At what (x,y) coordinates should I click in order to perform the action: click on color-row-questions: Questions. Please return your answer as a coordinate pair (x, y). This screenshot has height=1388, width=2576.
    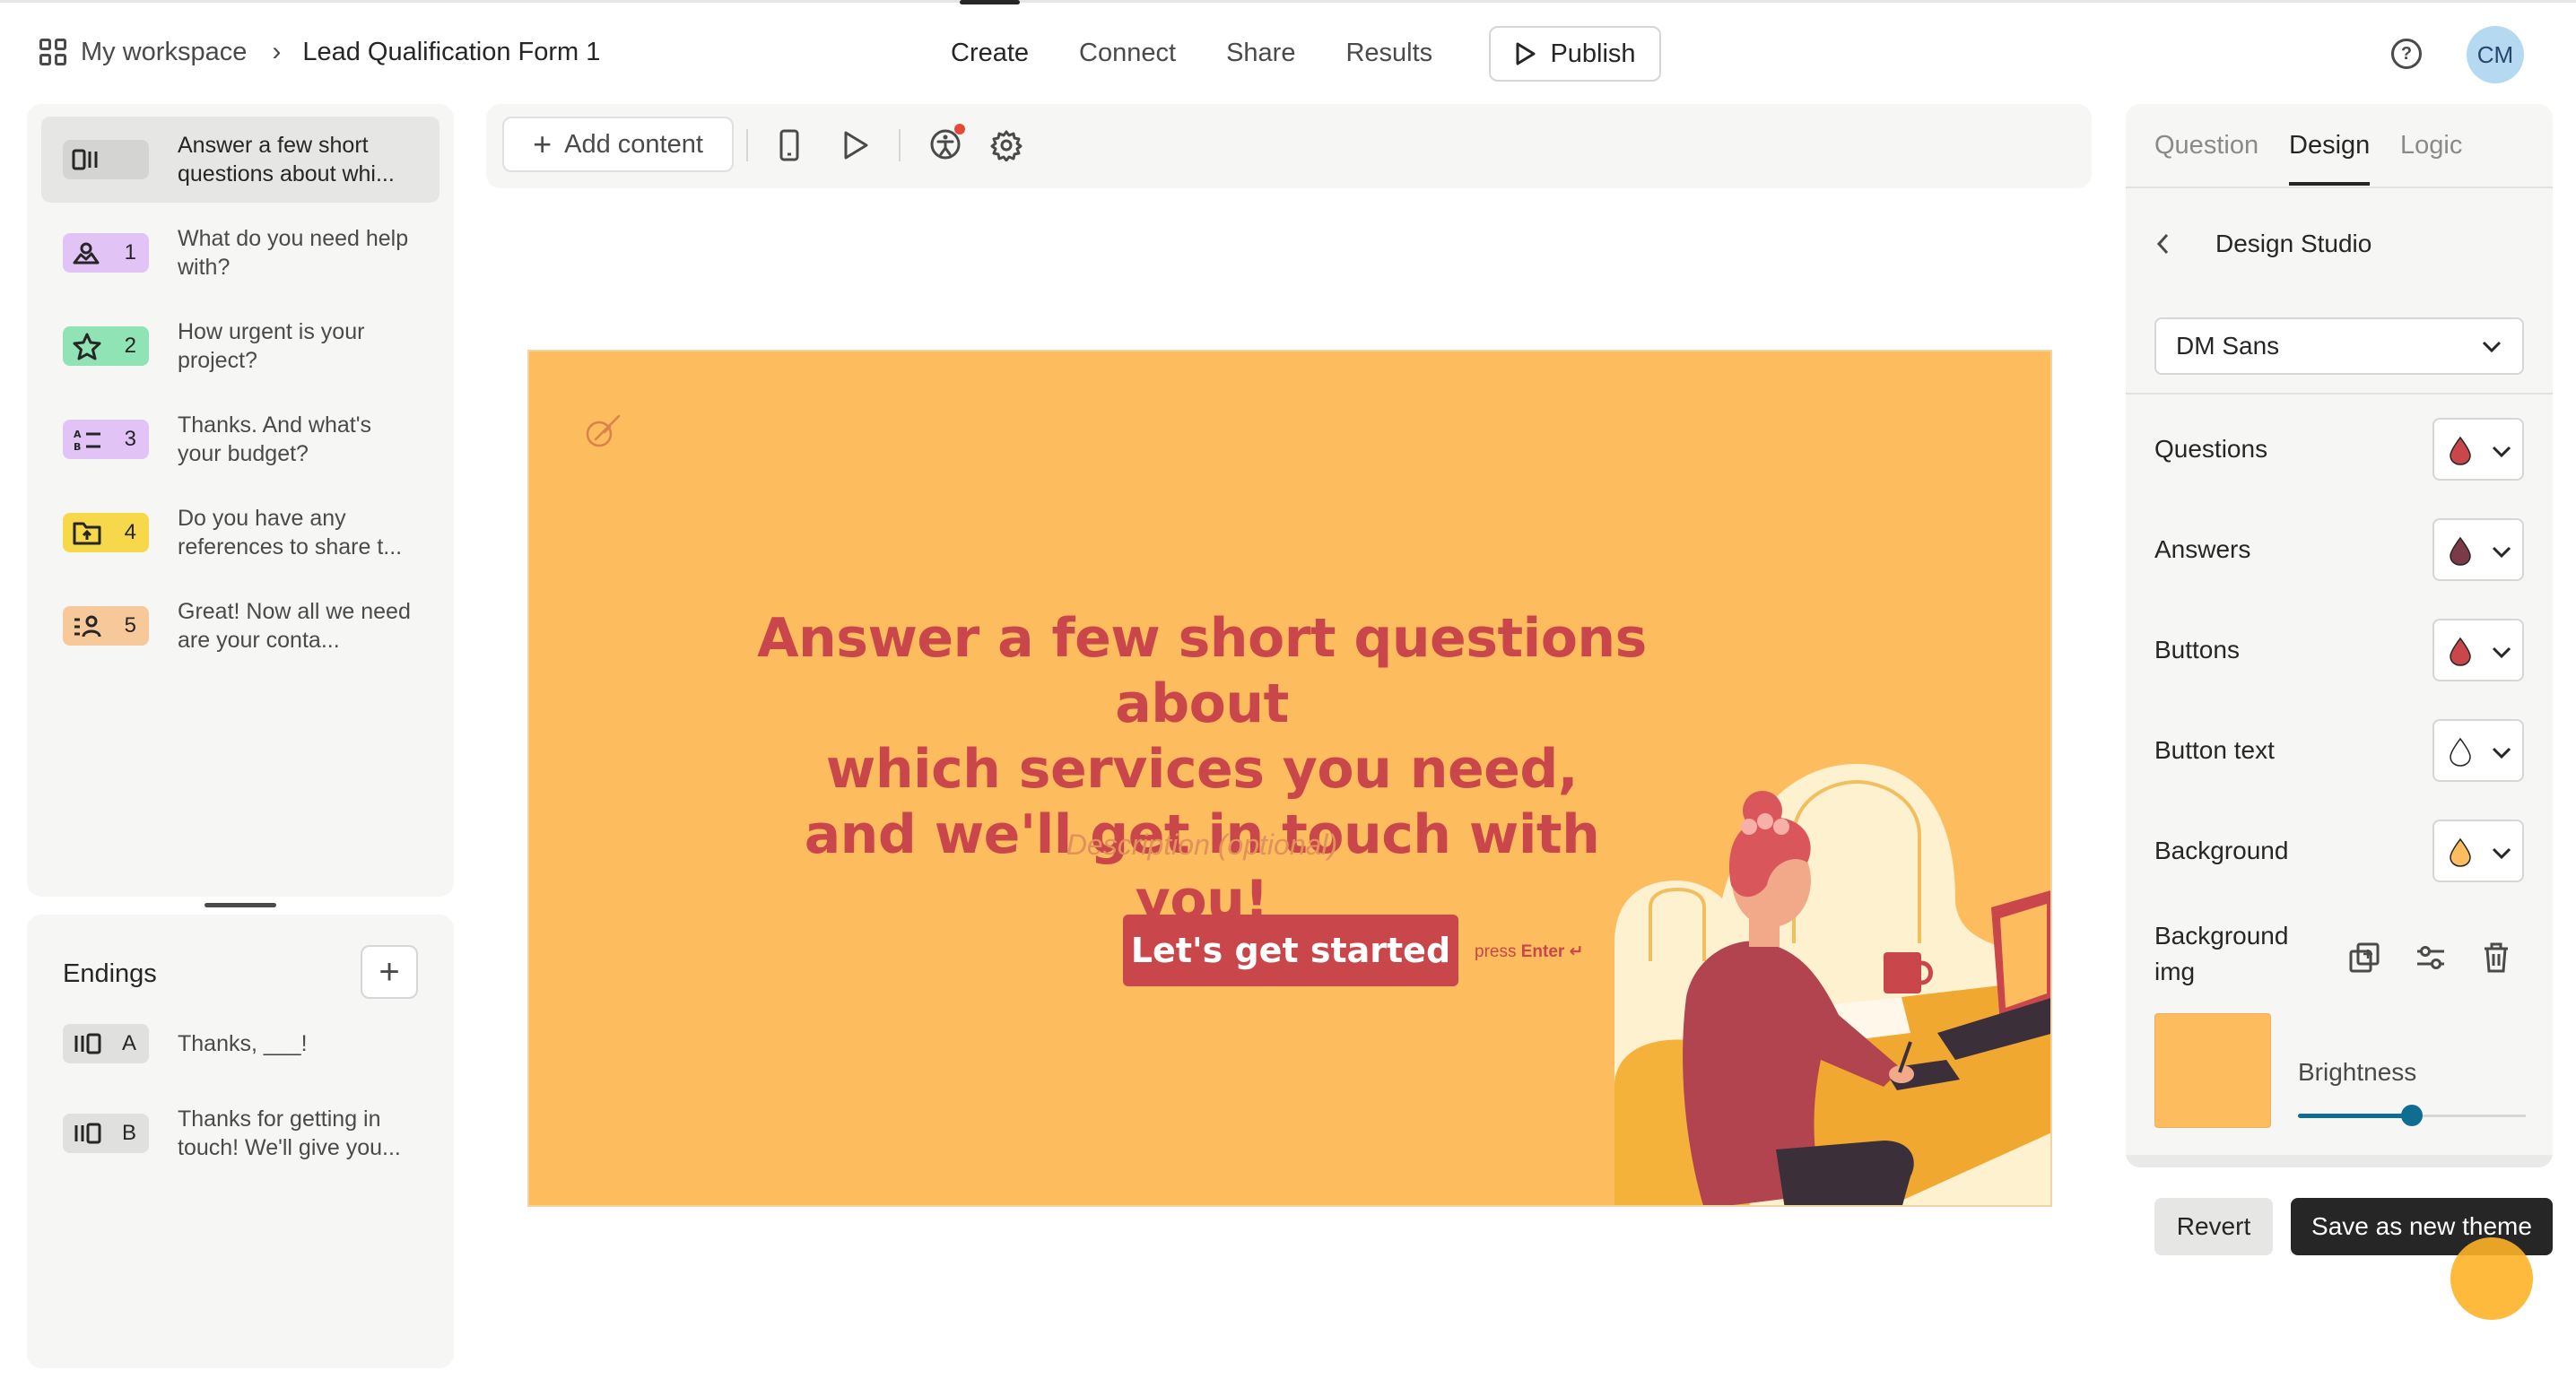
    Looking at the image, I should click on (2339, 449).